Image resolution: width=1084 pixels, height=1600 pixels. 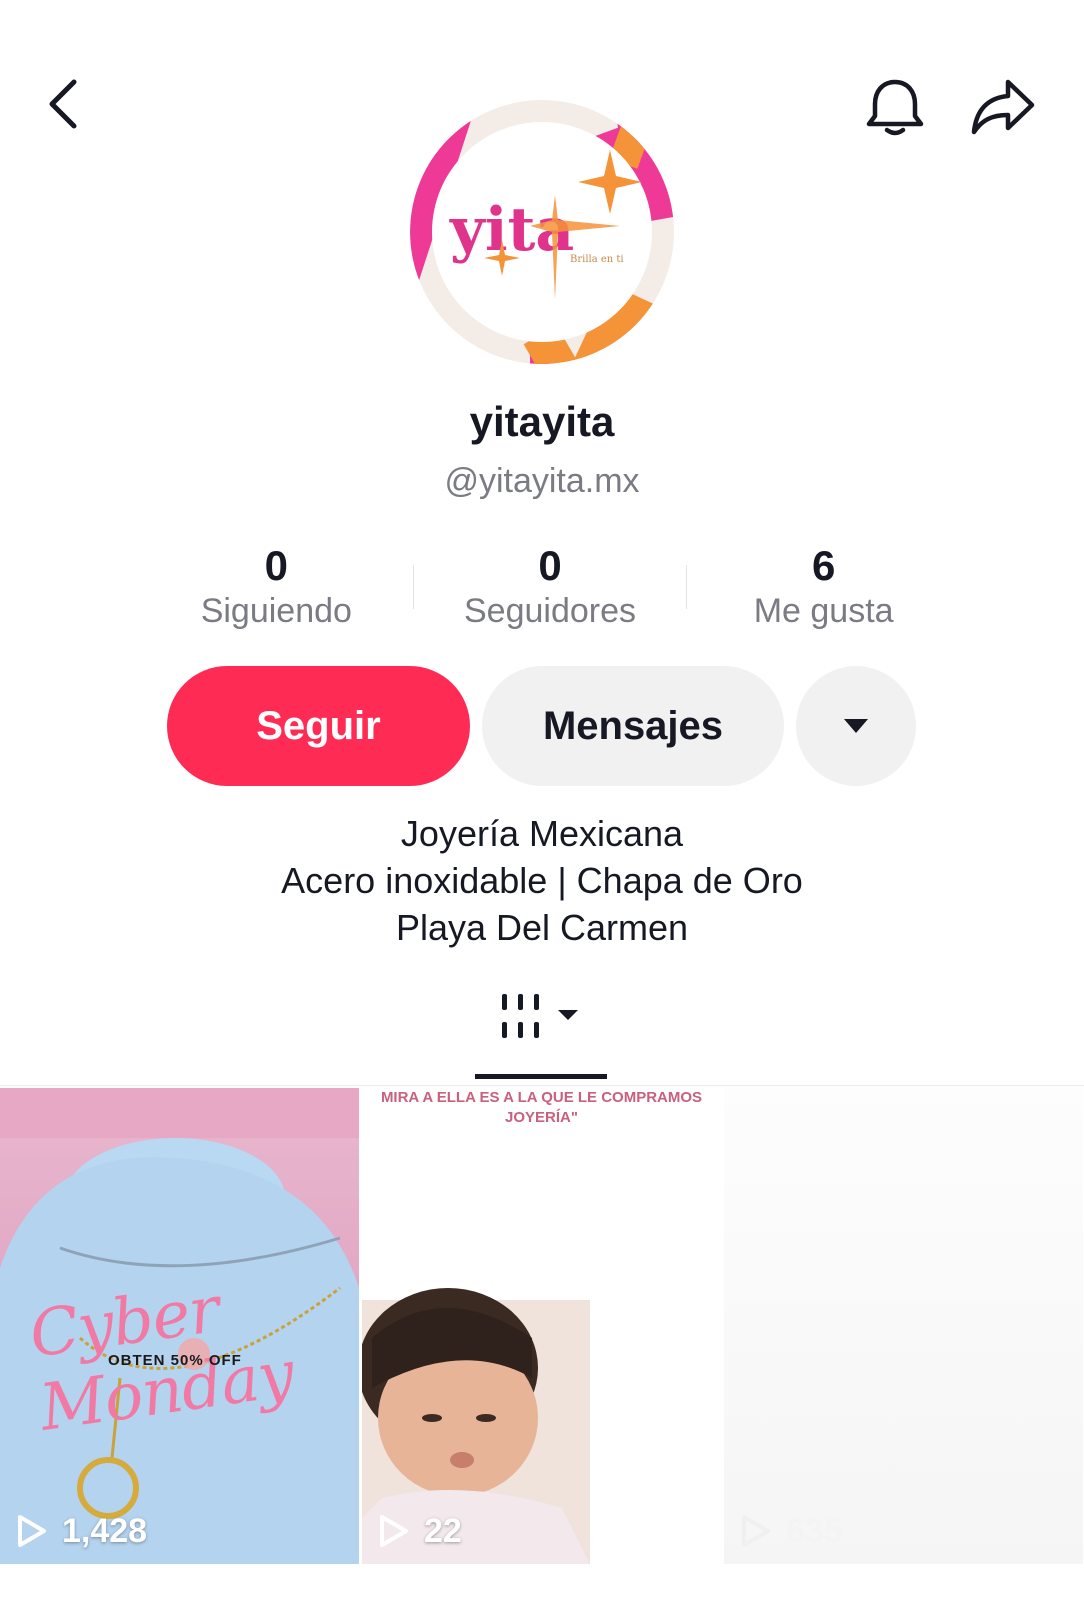 What do you see at coordinates (175, 1360) in the screenshot?
I see `video-overlay-text: OBTEN 50% OFF` at bounding box center [175, 1360].